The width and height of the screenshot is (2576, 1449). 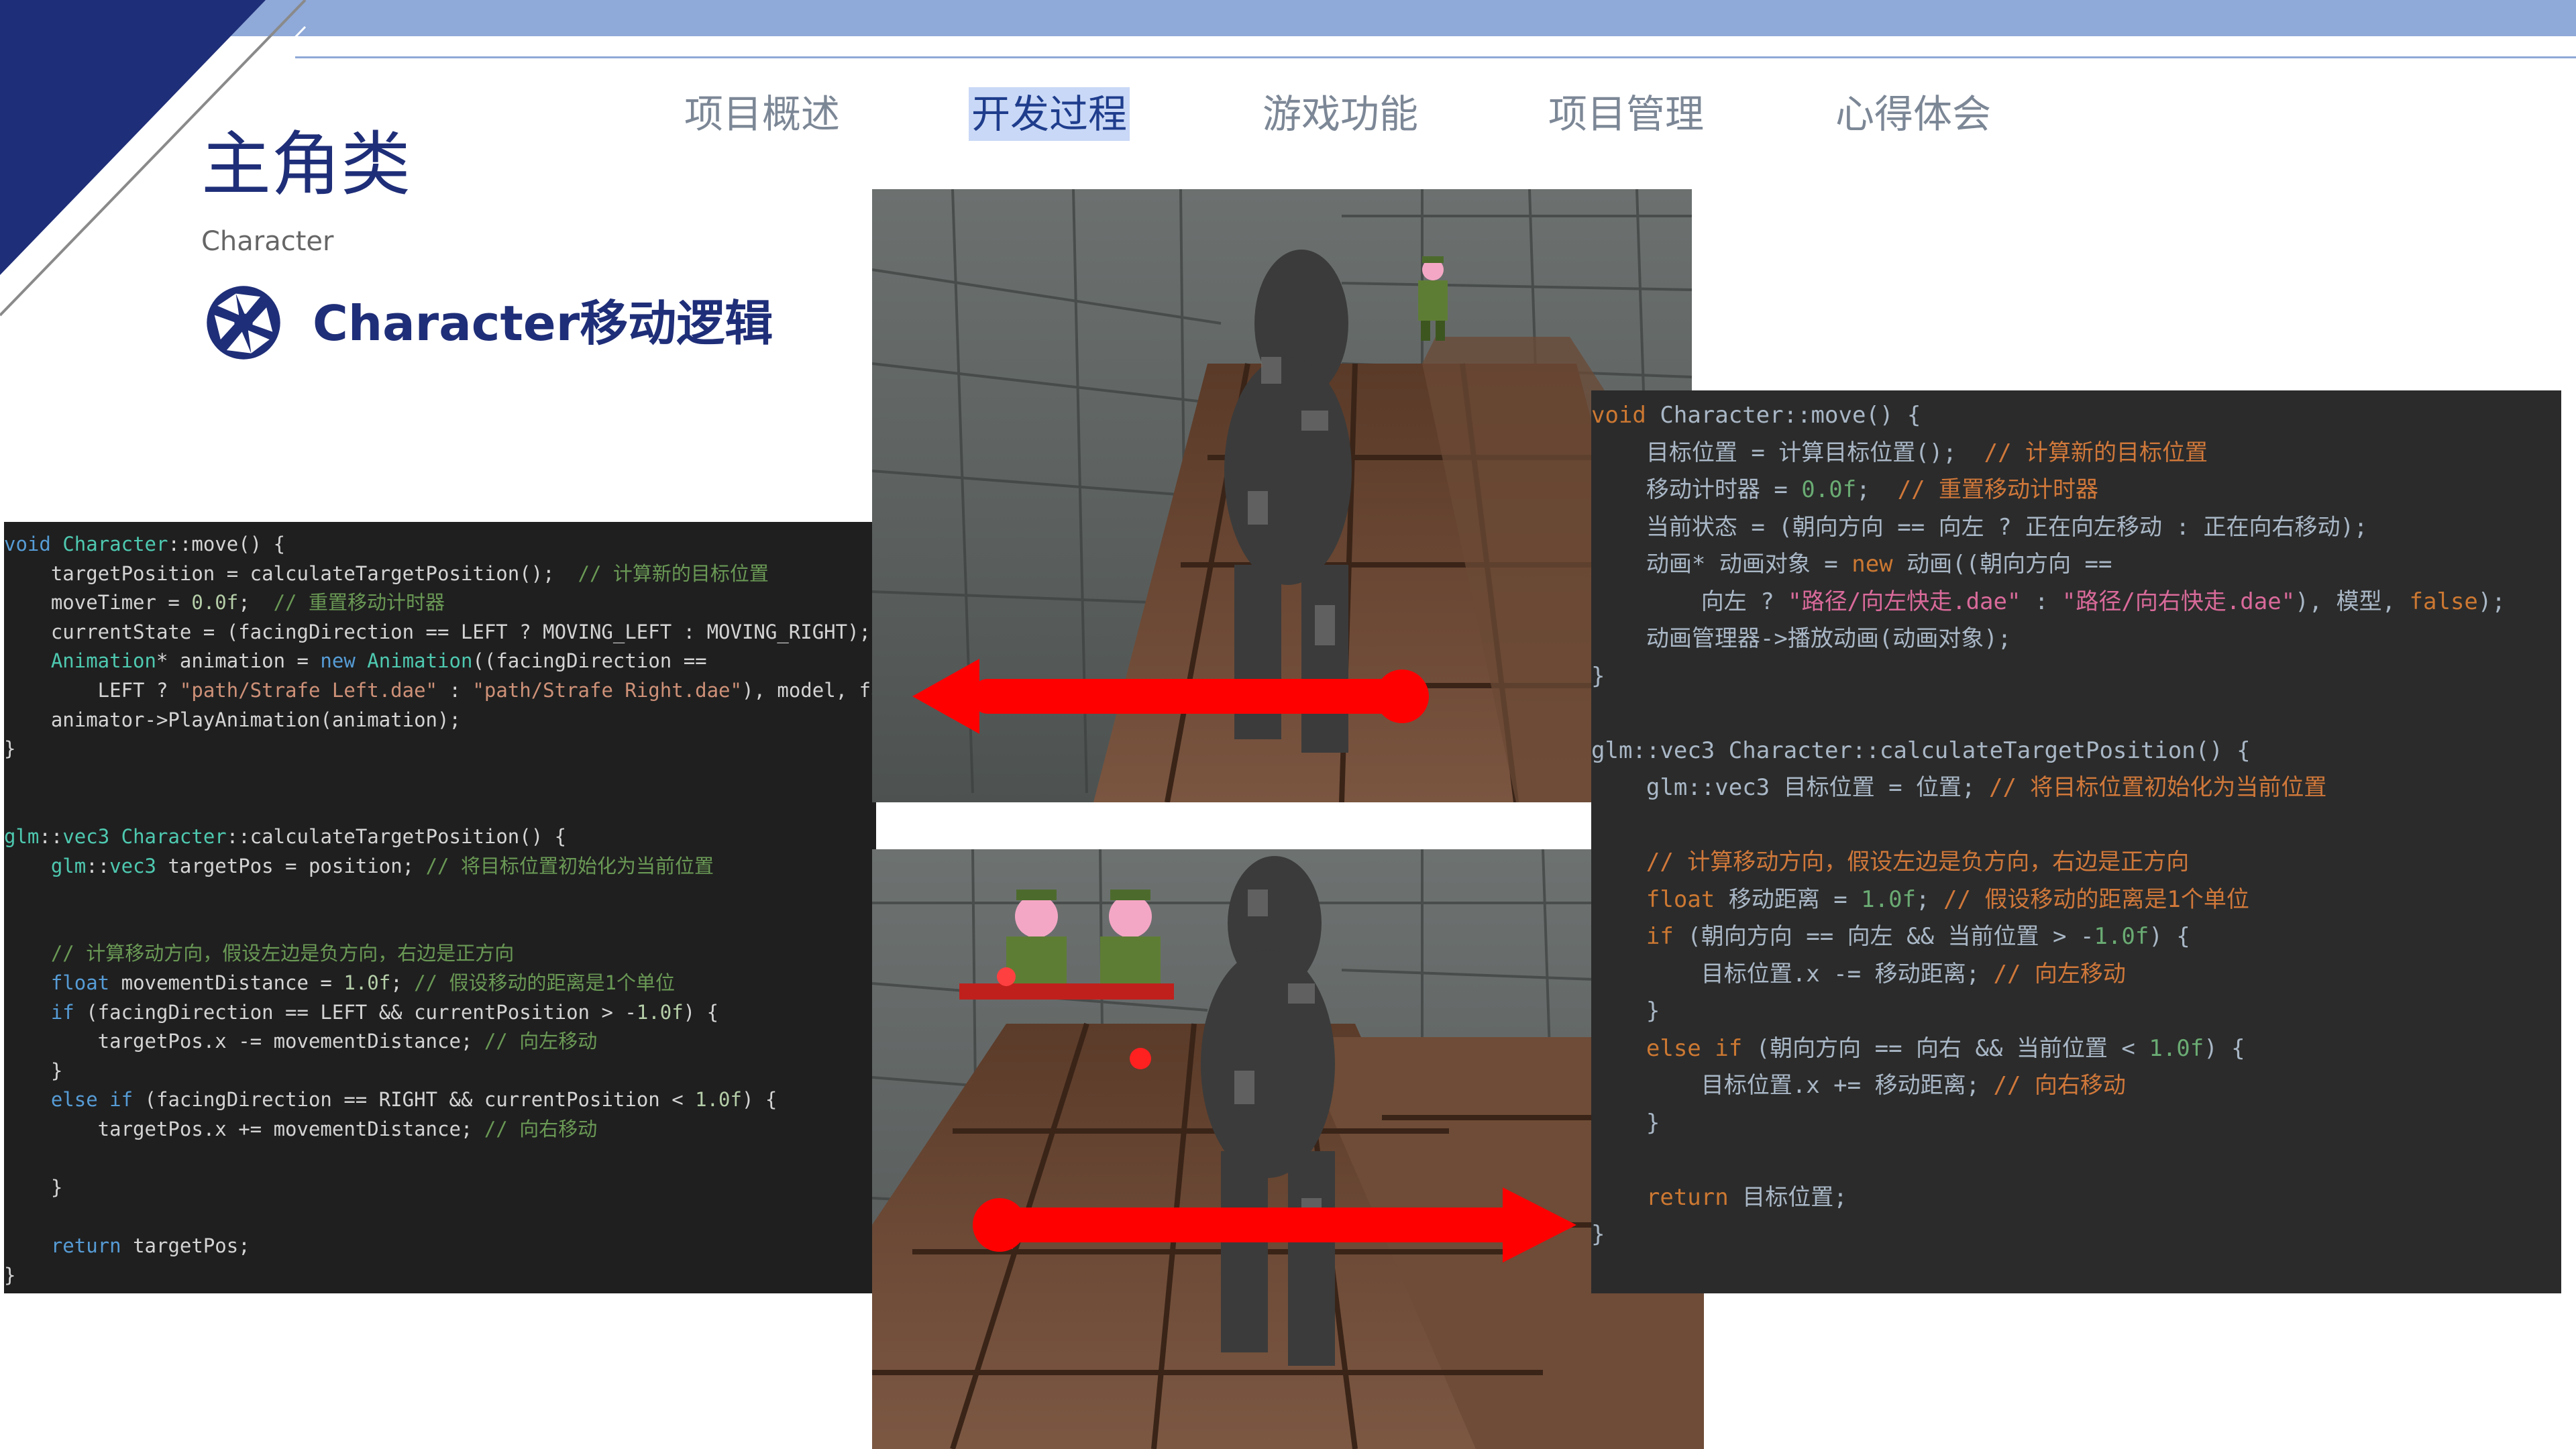 I want to click on code-left-line: moveTimer = 0.0f; // 重置移动计时器, so click(x=224, y=602).